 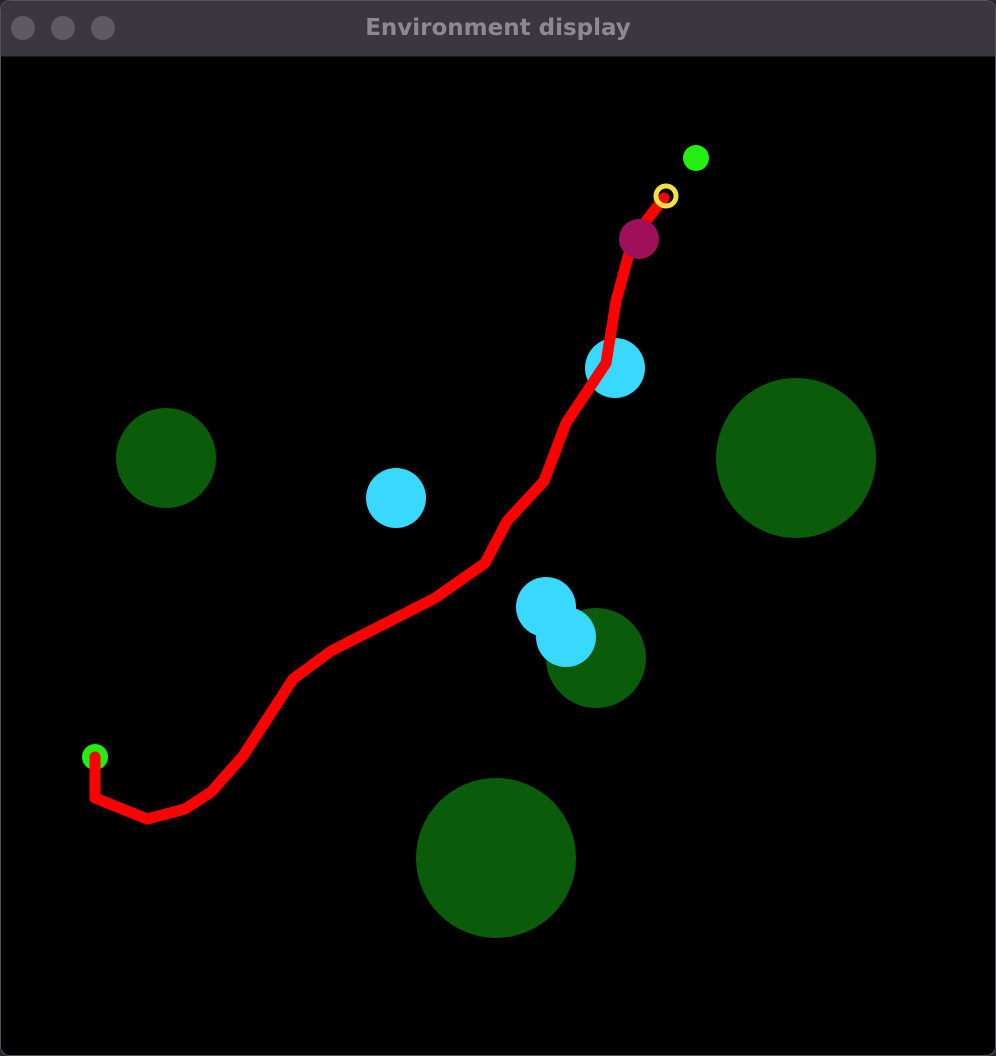 What do you see at coordinates (796, 458) in the screenshot?
I see `obstacle-green-right` at bounding box center [796, 458].